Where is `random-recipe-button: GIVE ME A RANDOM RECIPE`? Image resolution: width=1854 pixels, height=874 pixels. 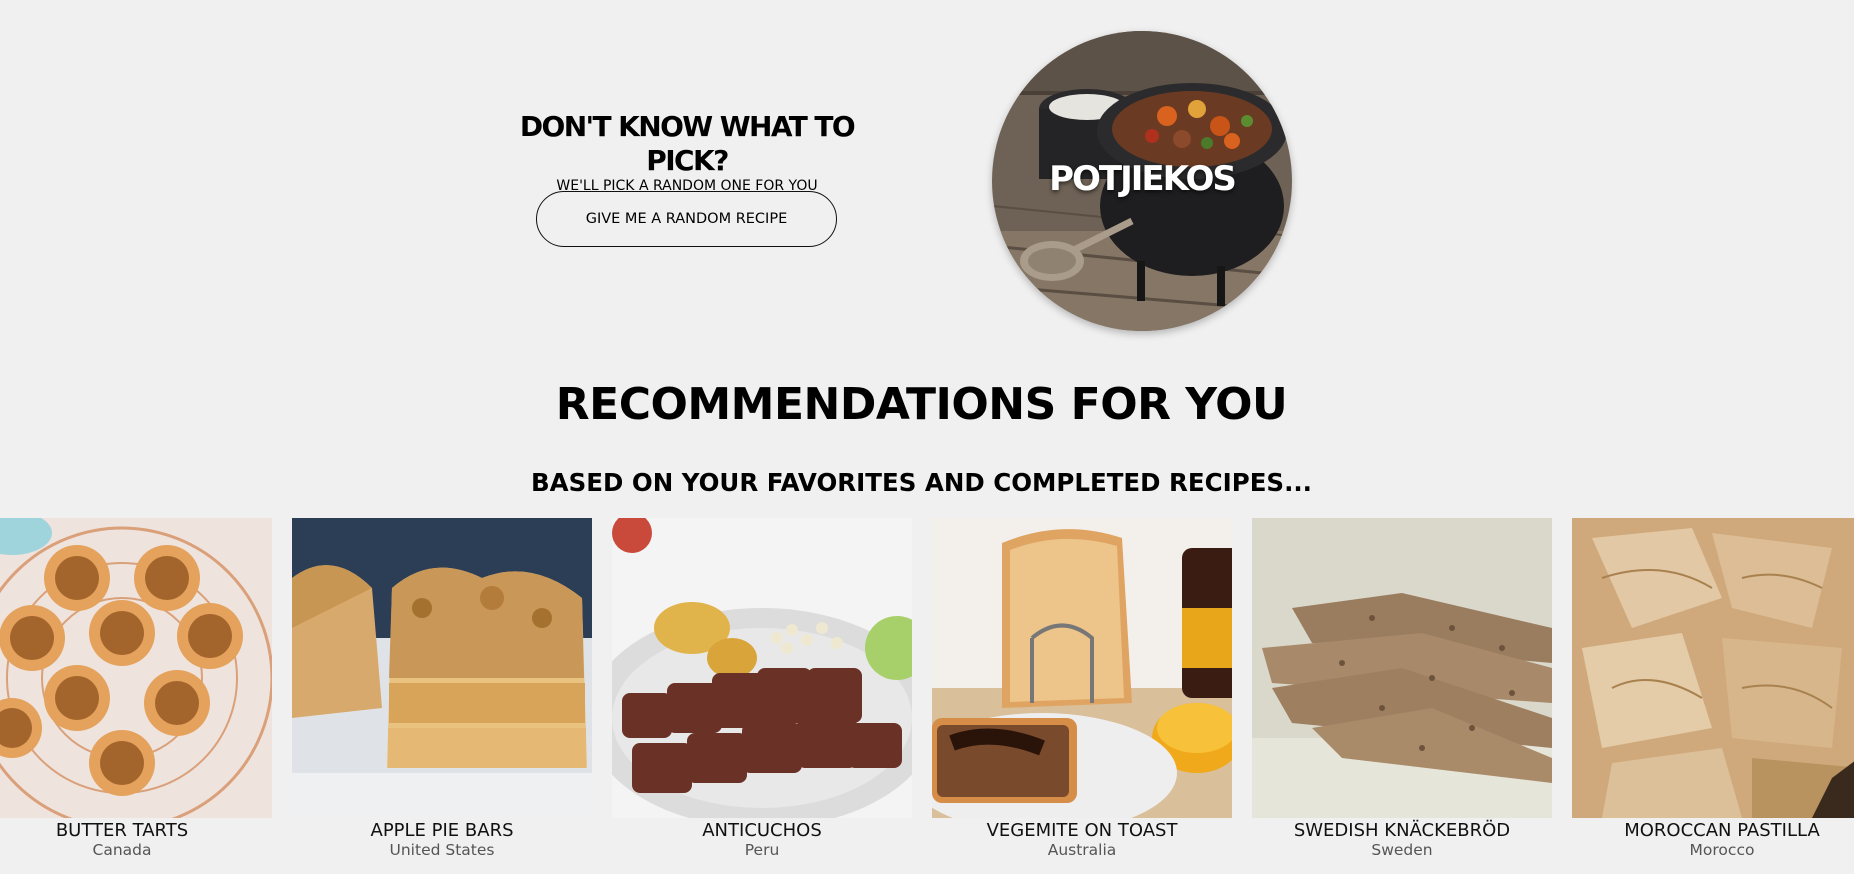 random-recipe-button: GIVE ME A RANDOM RECIPE is located at coordinates (686, 219).